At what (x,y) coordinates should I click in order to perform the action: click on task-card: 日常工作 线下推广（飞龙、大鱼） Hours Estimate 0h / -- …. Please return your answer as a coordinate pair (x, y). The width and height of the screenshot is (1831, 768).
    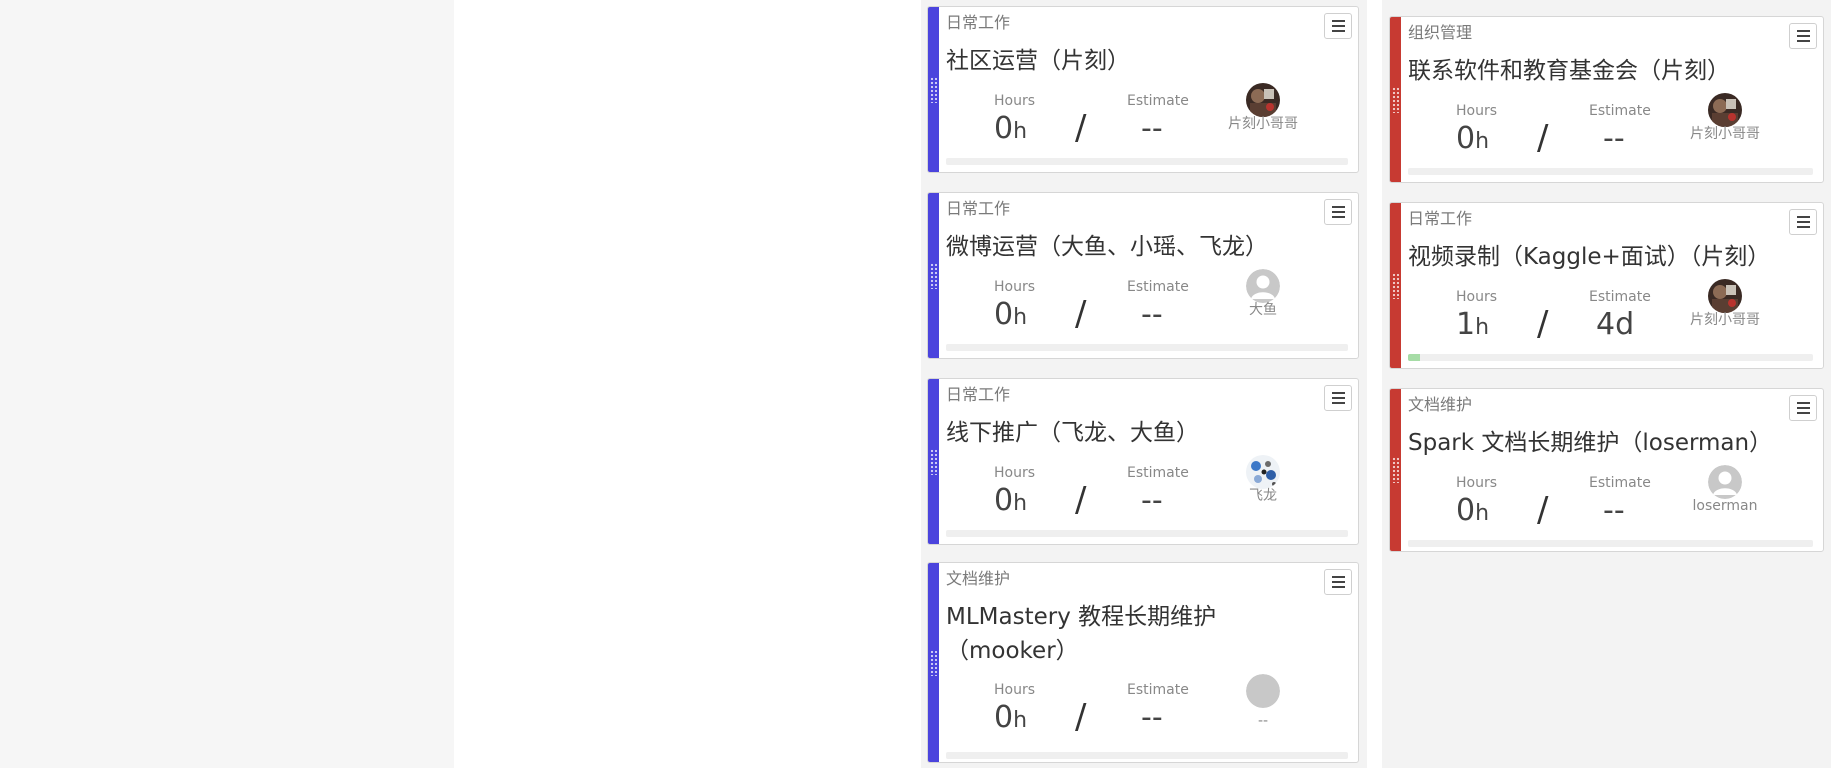
    Looking at the image, I should click on (1143, 461).